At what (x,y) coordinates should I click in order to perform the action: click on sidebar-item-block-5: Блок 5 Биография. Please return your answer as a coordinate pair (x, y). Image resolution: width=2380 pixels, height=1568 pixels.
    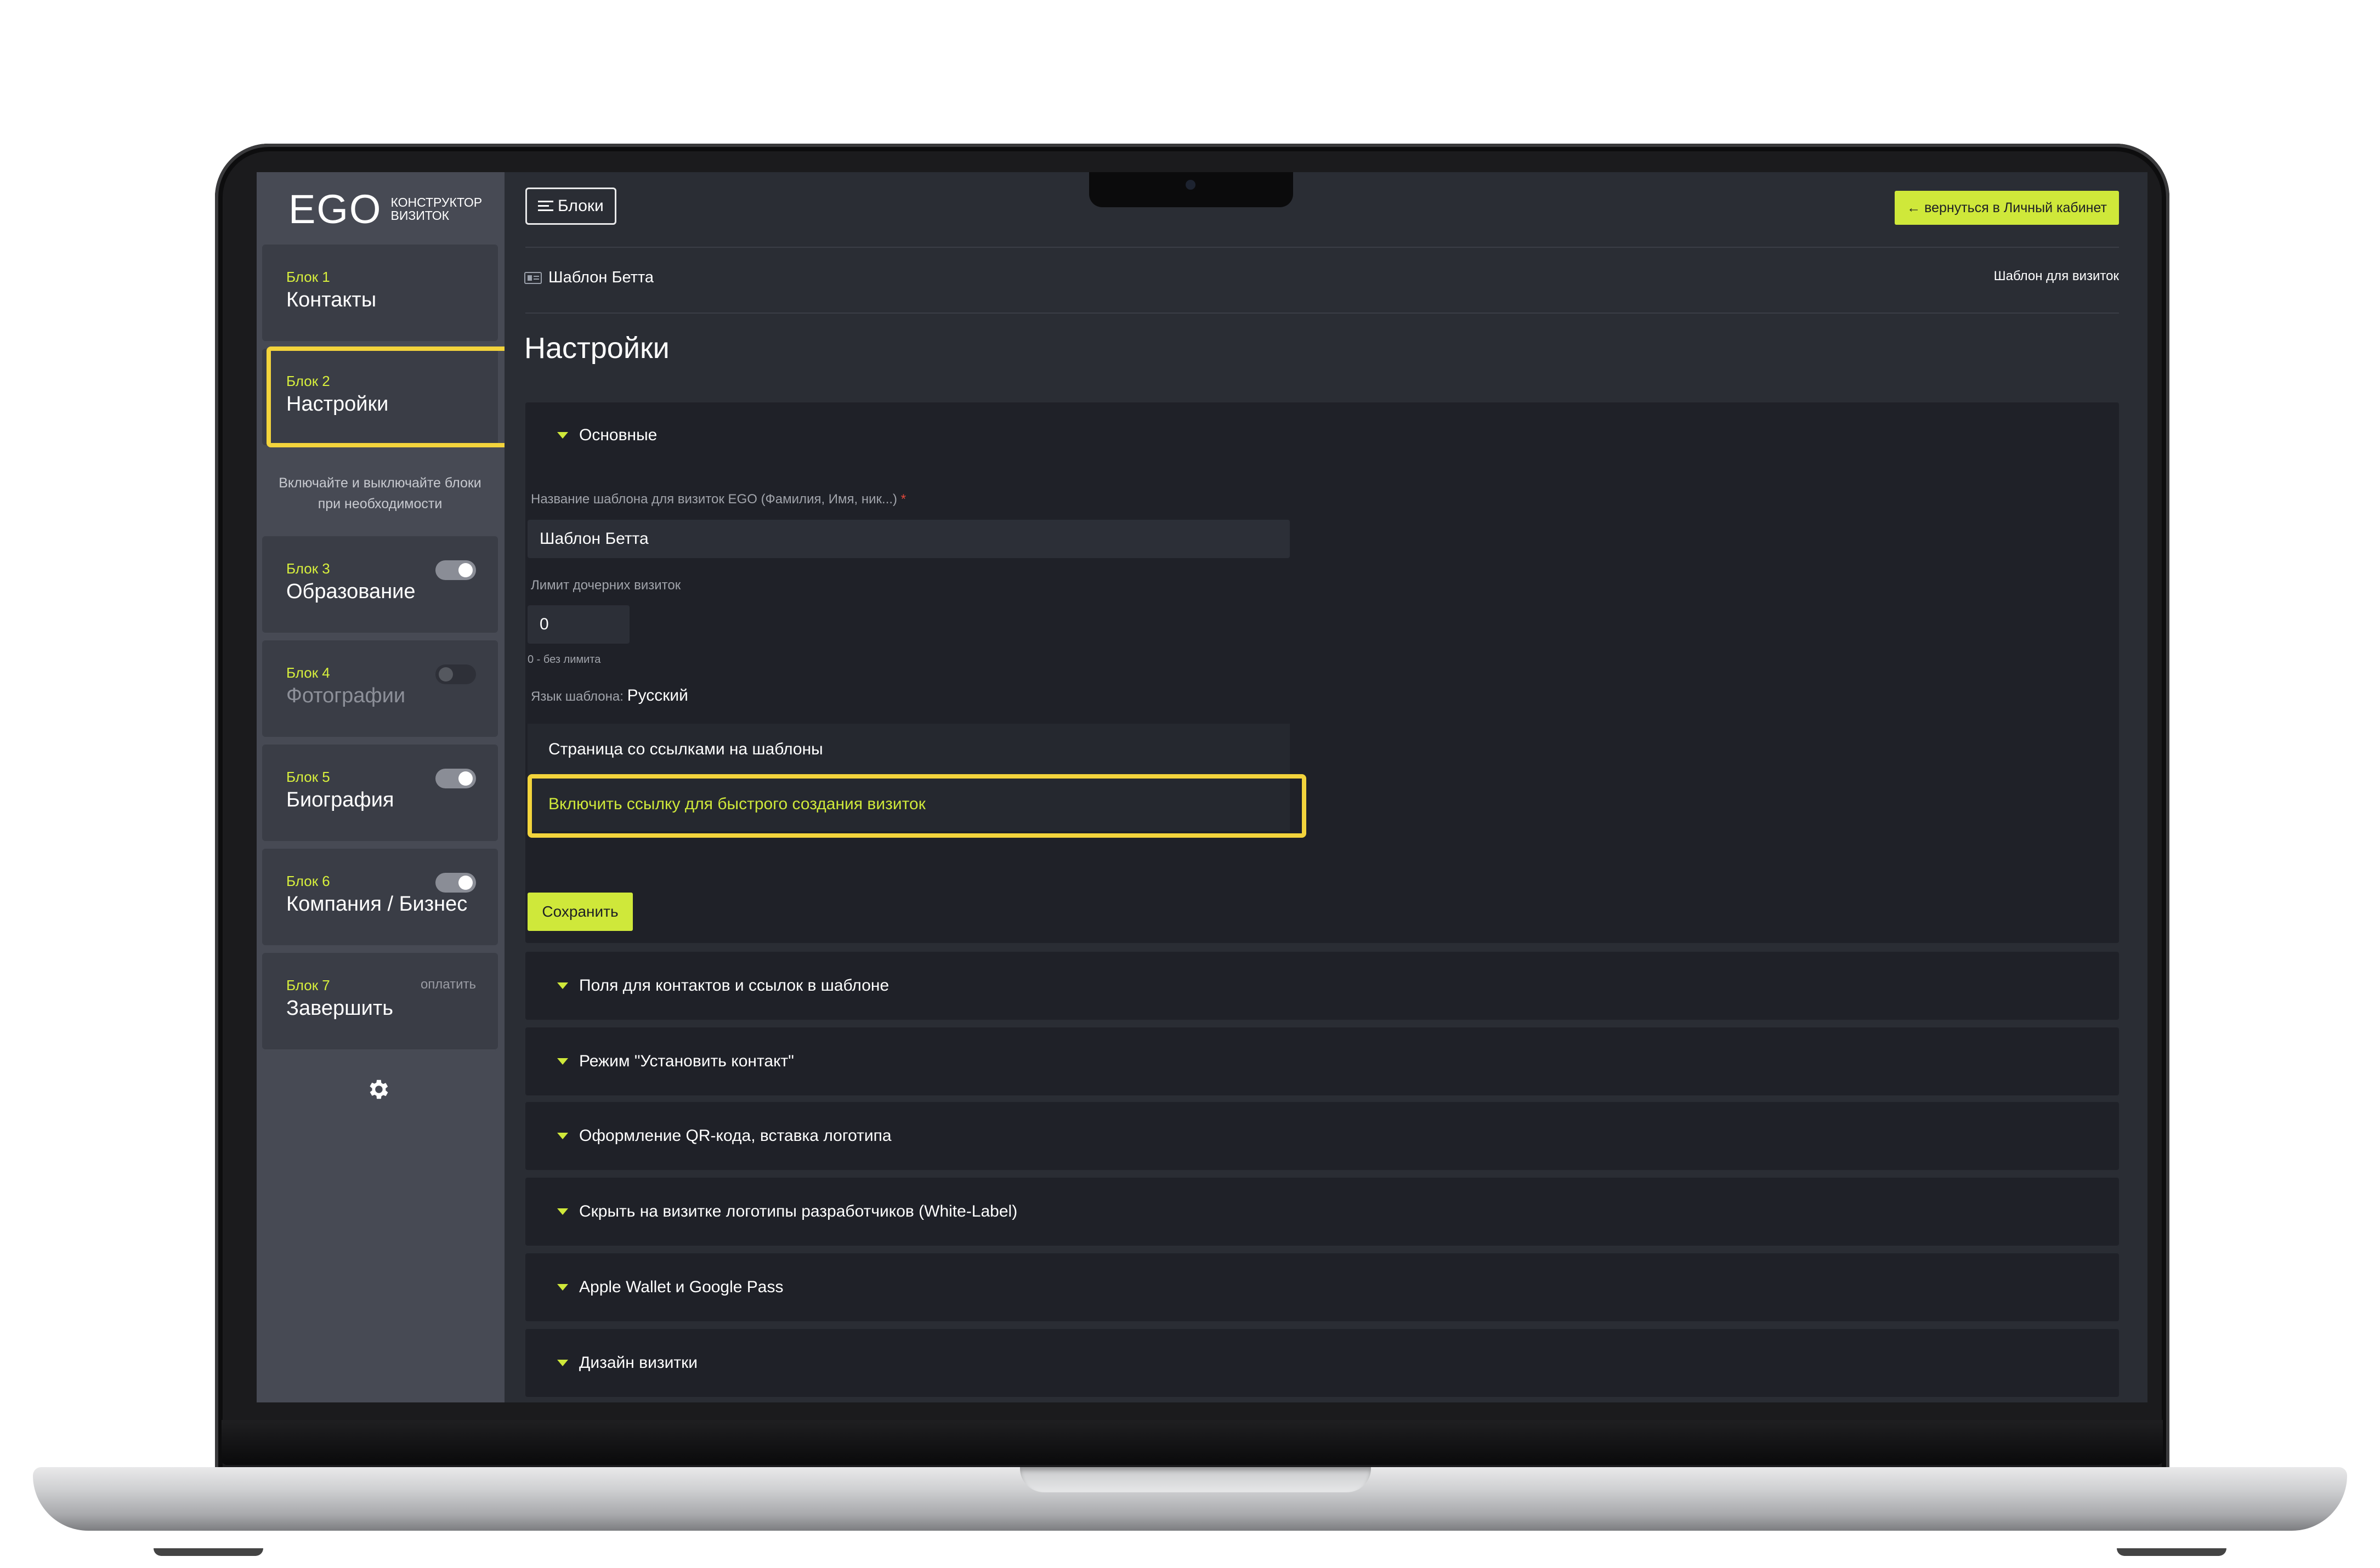
    Looking at the image, I should click on (380, 793).